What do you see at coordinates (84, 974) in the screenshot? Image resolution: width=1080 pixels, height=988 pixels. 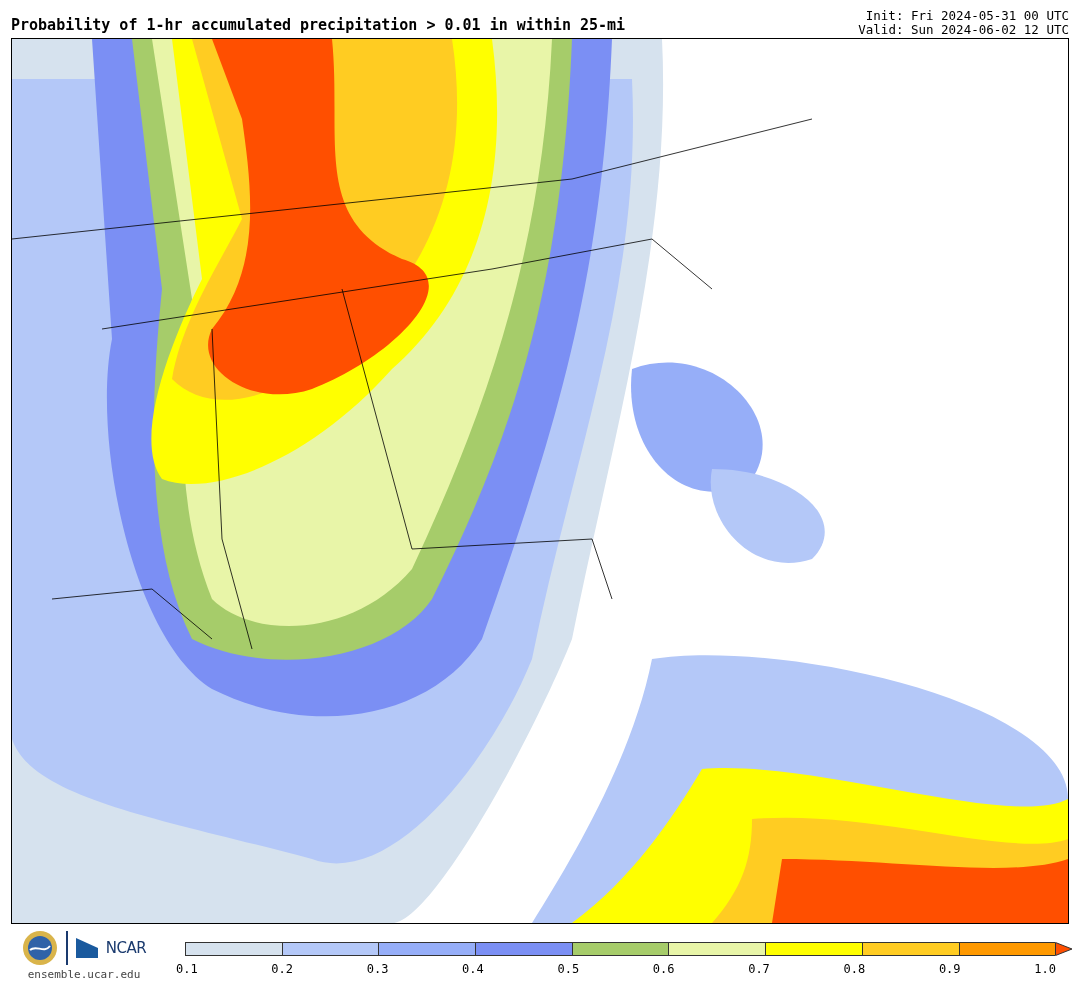 I see `site-url: ensemble.ucar.edu` at bounding box center [84, 974].